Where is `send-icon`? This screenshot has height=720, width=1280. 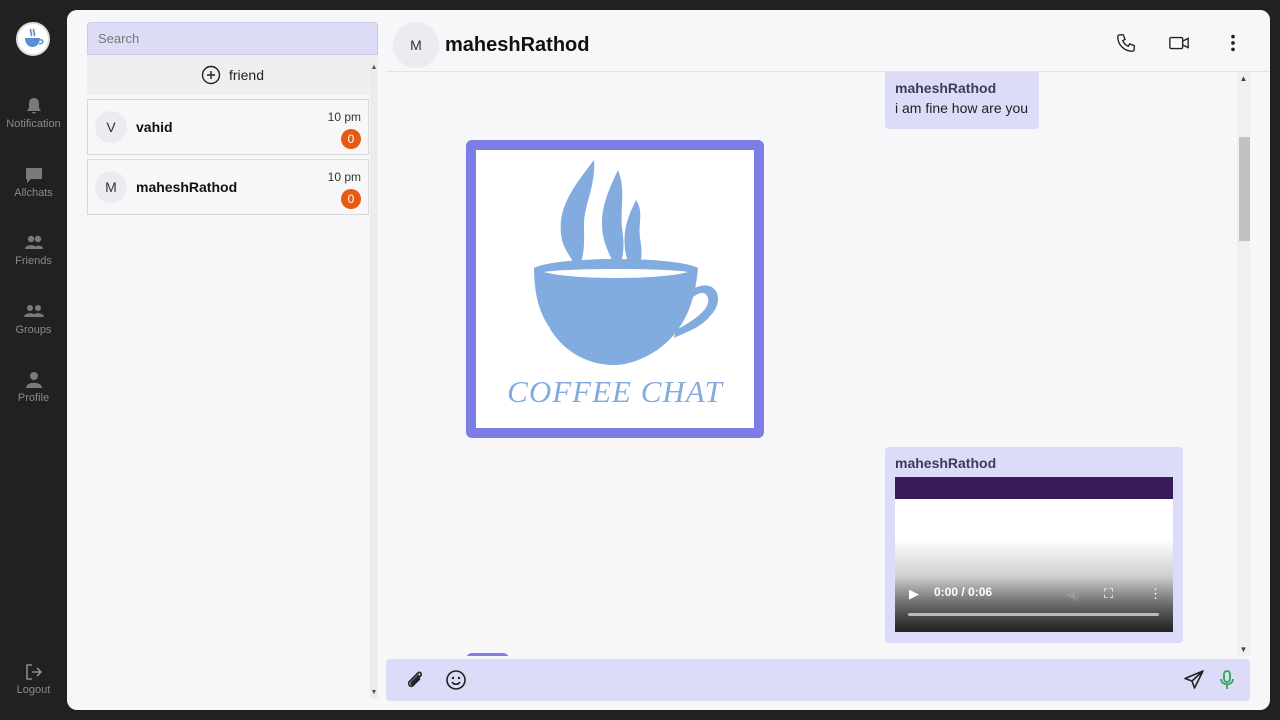 send-icon is located at coordinates (1194, 680).